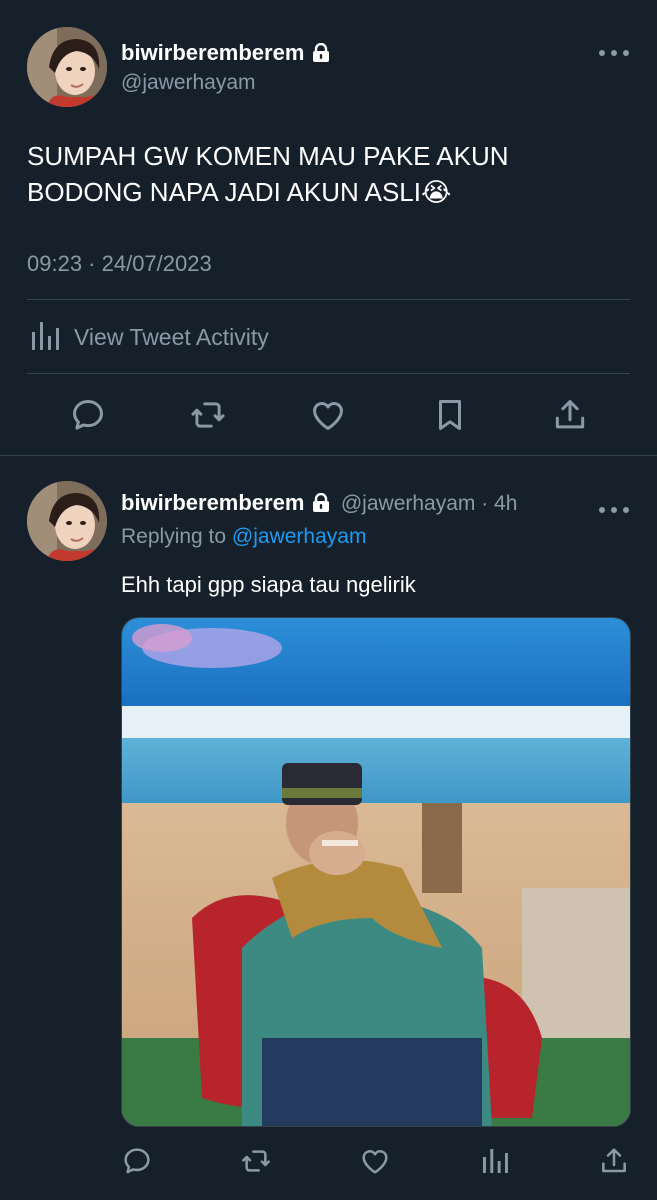 This screenshot has height=1200, width=657. What do you see at coordinates (212, 52) in the screenshot?
I see `display-name-text: biwirberemberem` at bounding box center [212, 52].